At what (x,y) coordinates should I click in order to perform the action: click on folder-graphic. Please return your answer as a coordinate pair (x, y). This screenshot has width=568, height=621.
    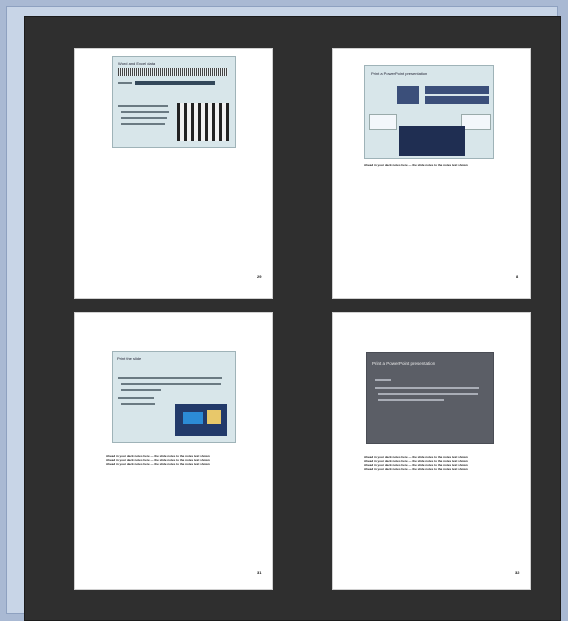
    Looking at the image, I should click on (214, 417).